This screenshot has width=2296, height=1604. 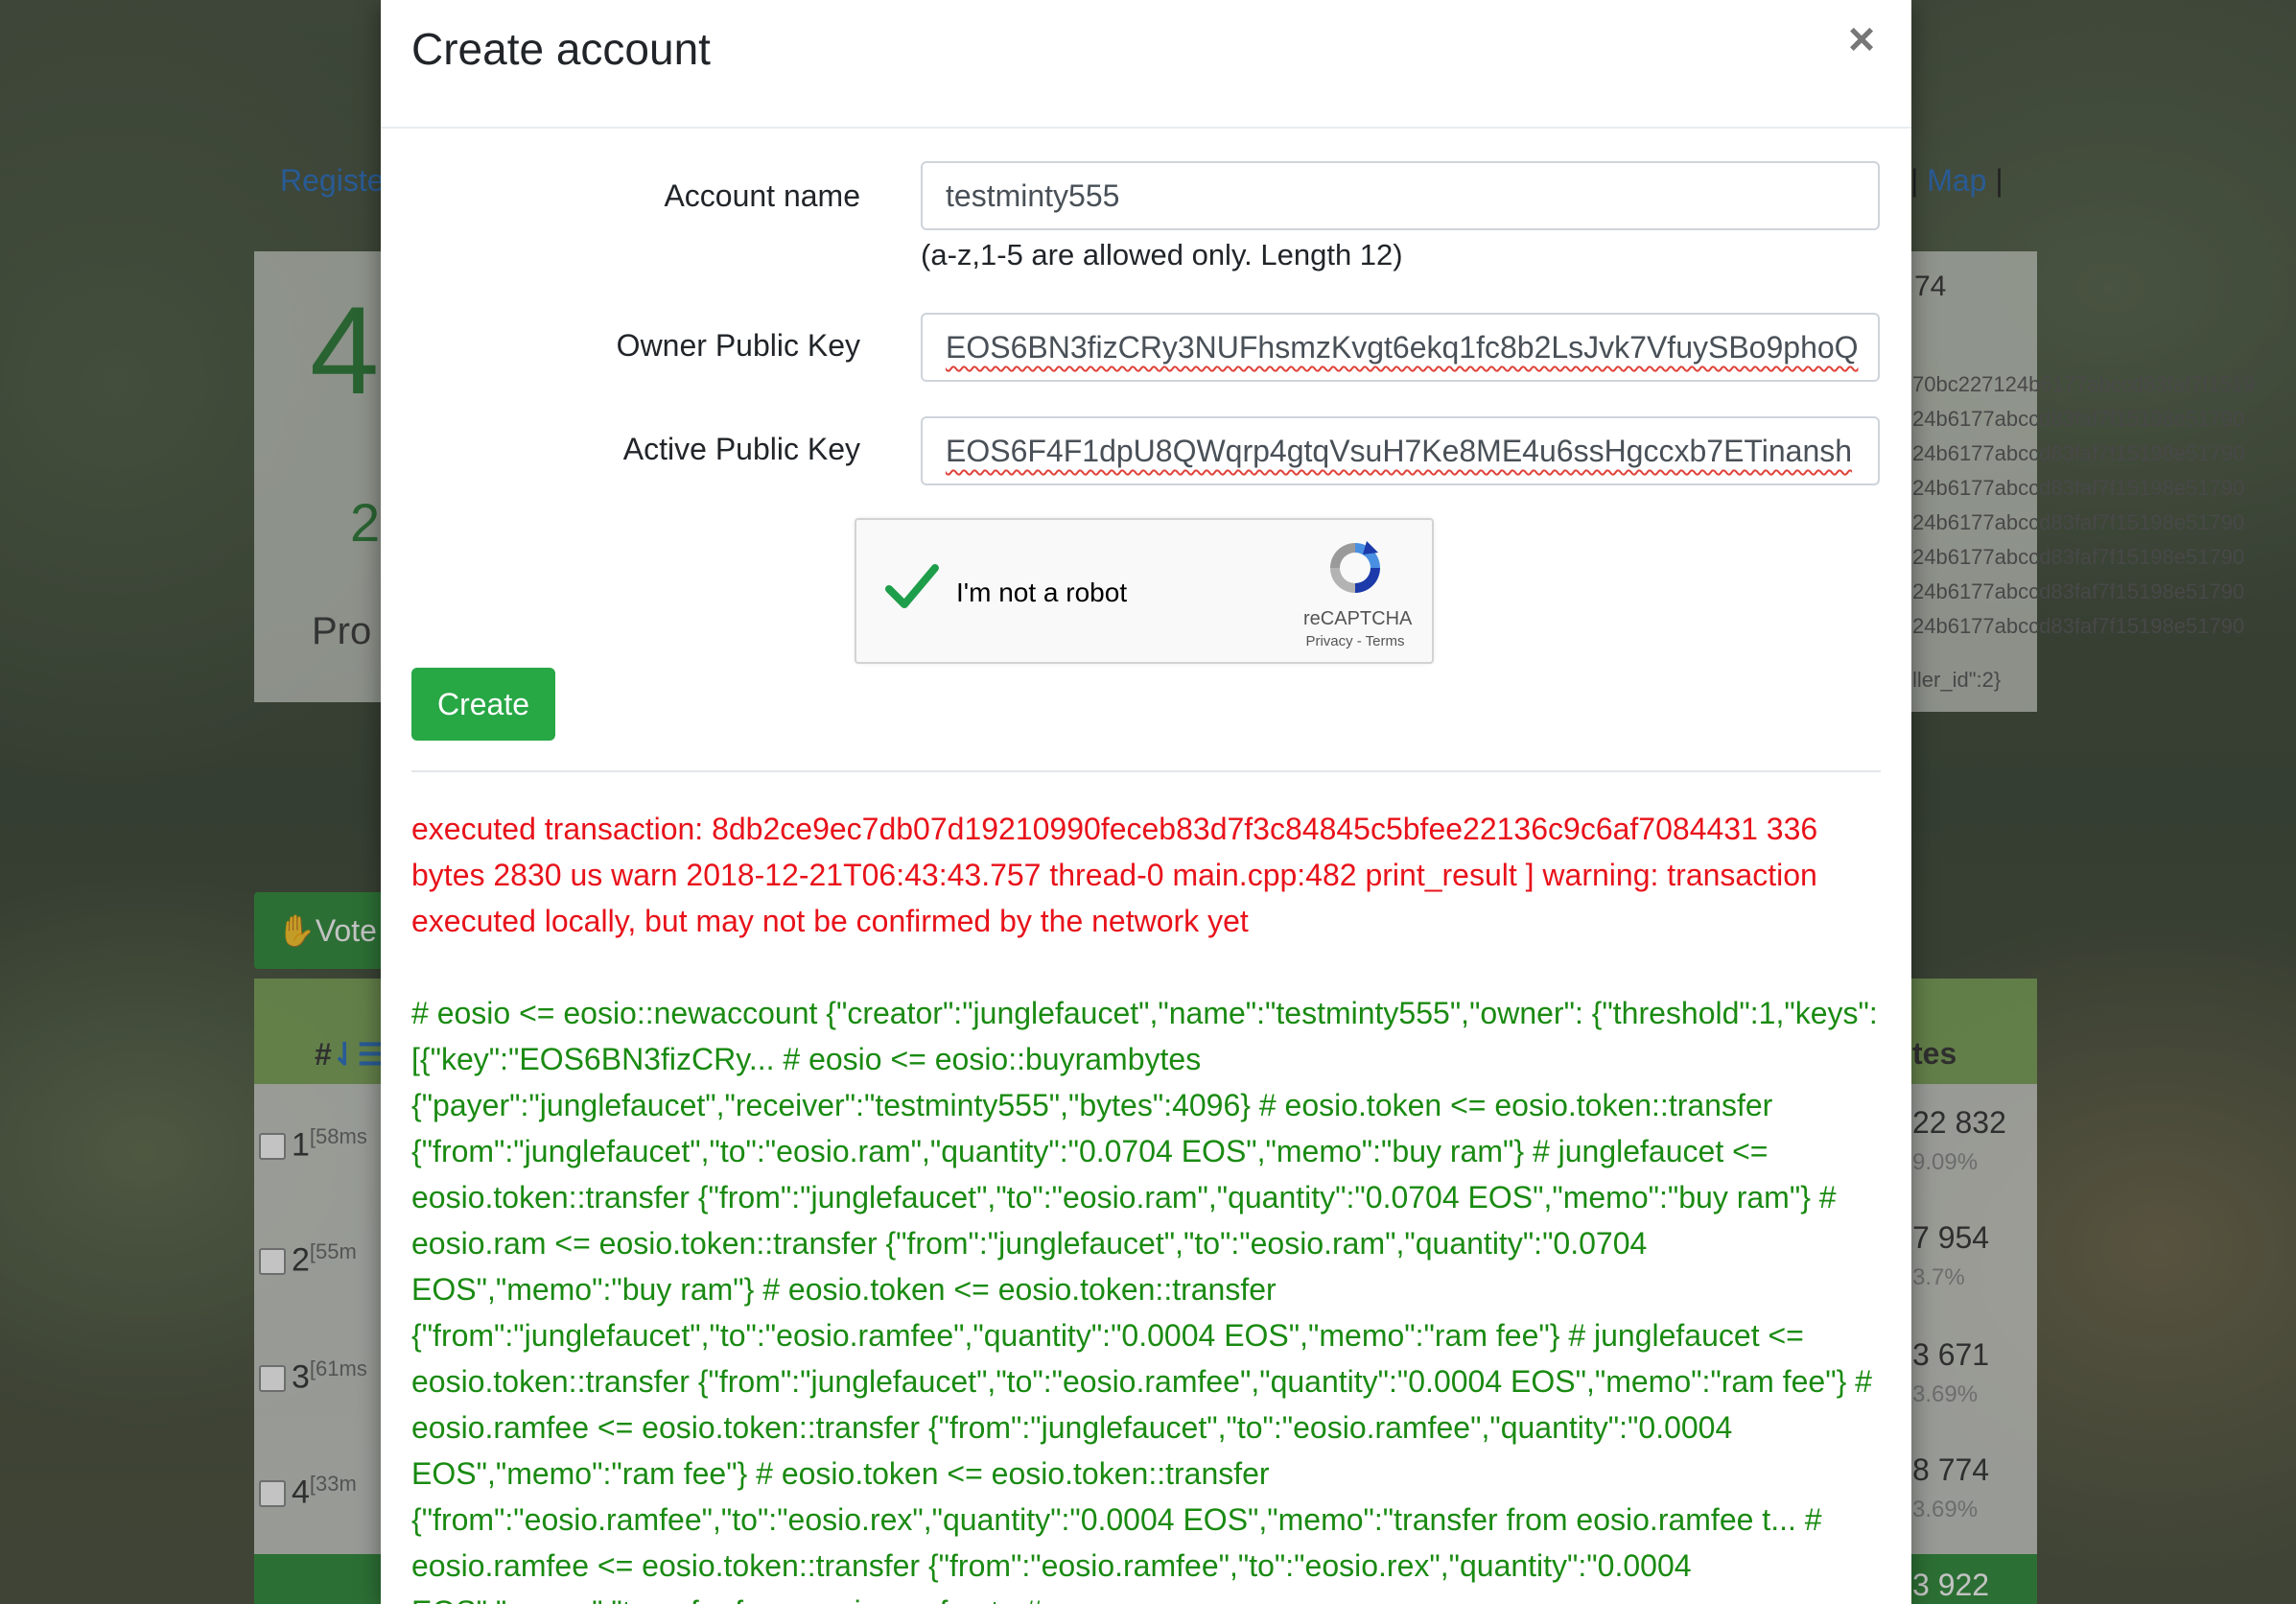 What do you see at coordinates (741, 449) in the screenshot?
I see `active-key-label: Active Public Key` at bounding box center [741, 449].